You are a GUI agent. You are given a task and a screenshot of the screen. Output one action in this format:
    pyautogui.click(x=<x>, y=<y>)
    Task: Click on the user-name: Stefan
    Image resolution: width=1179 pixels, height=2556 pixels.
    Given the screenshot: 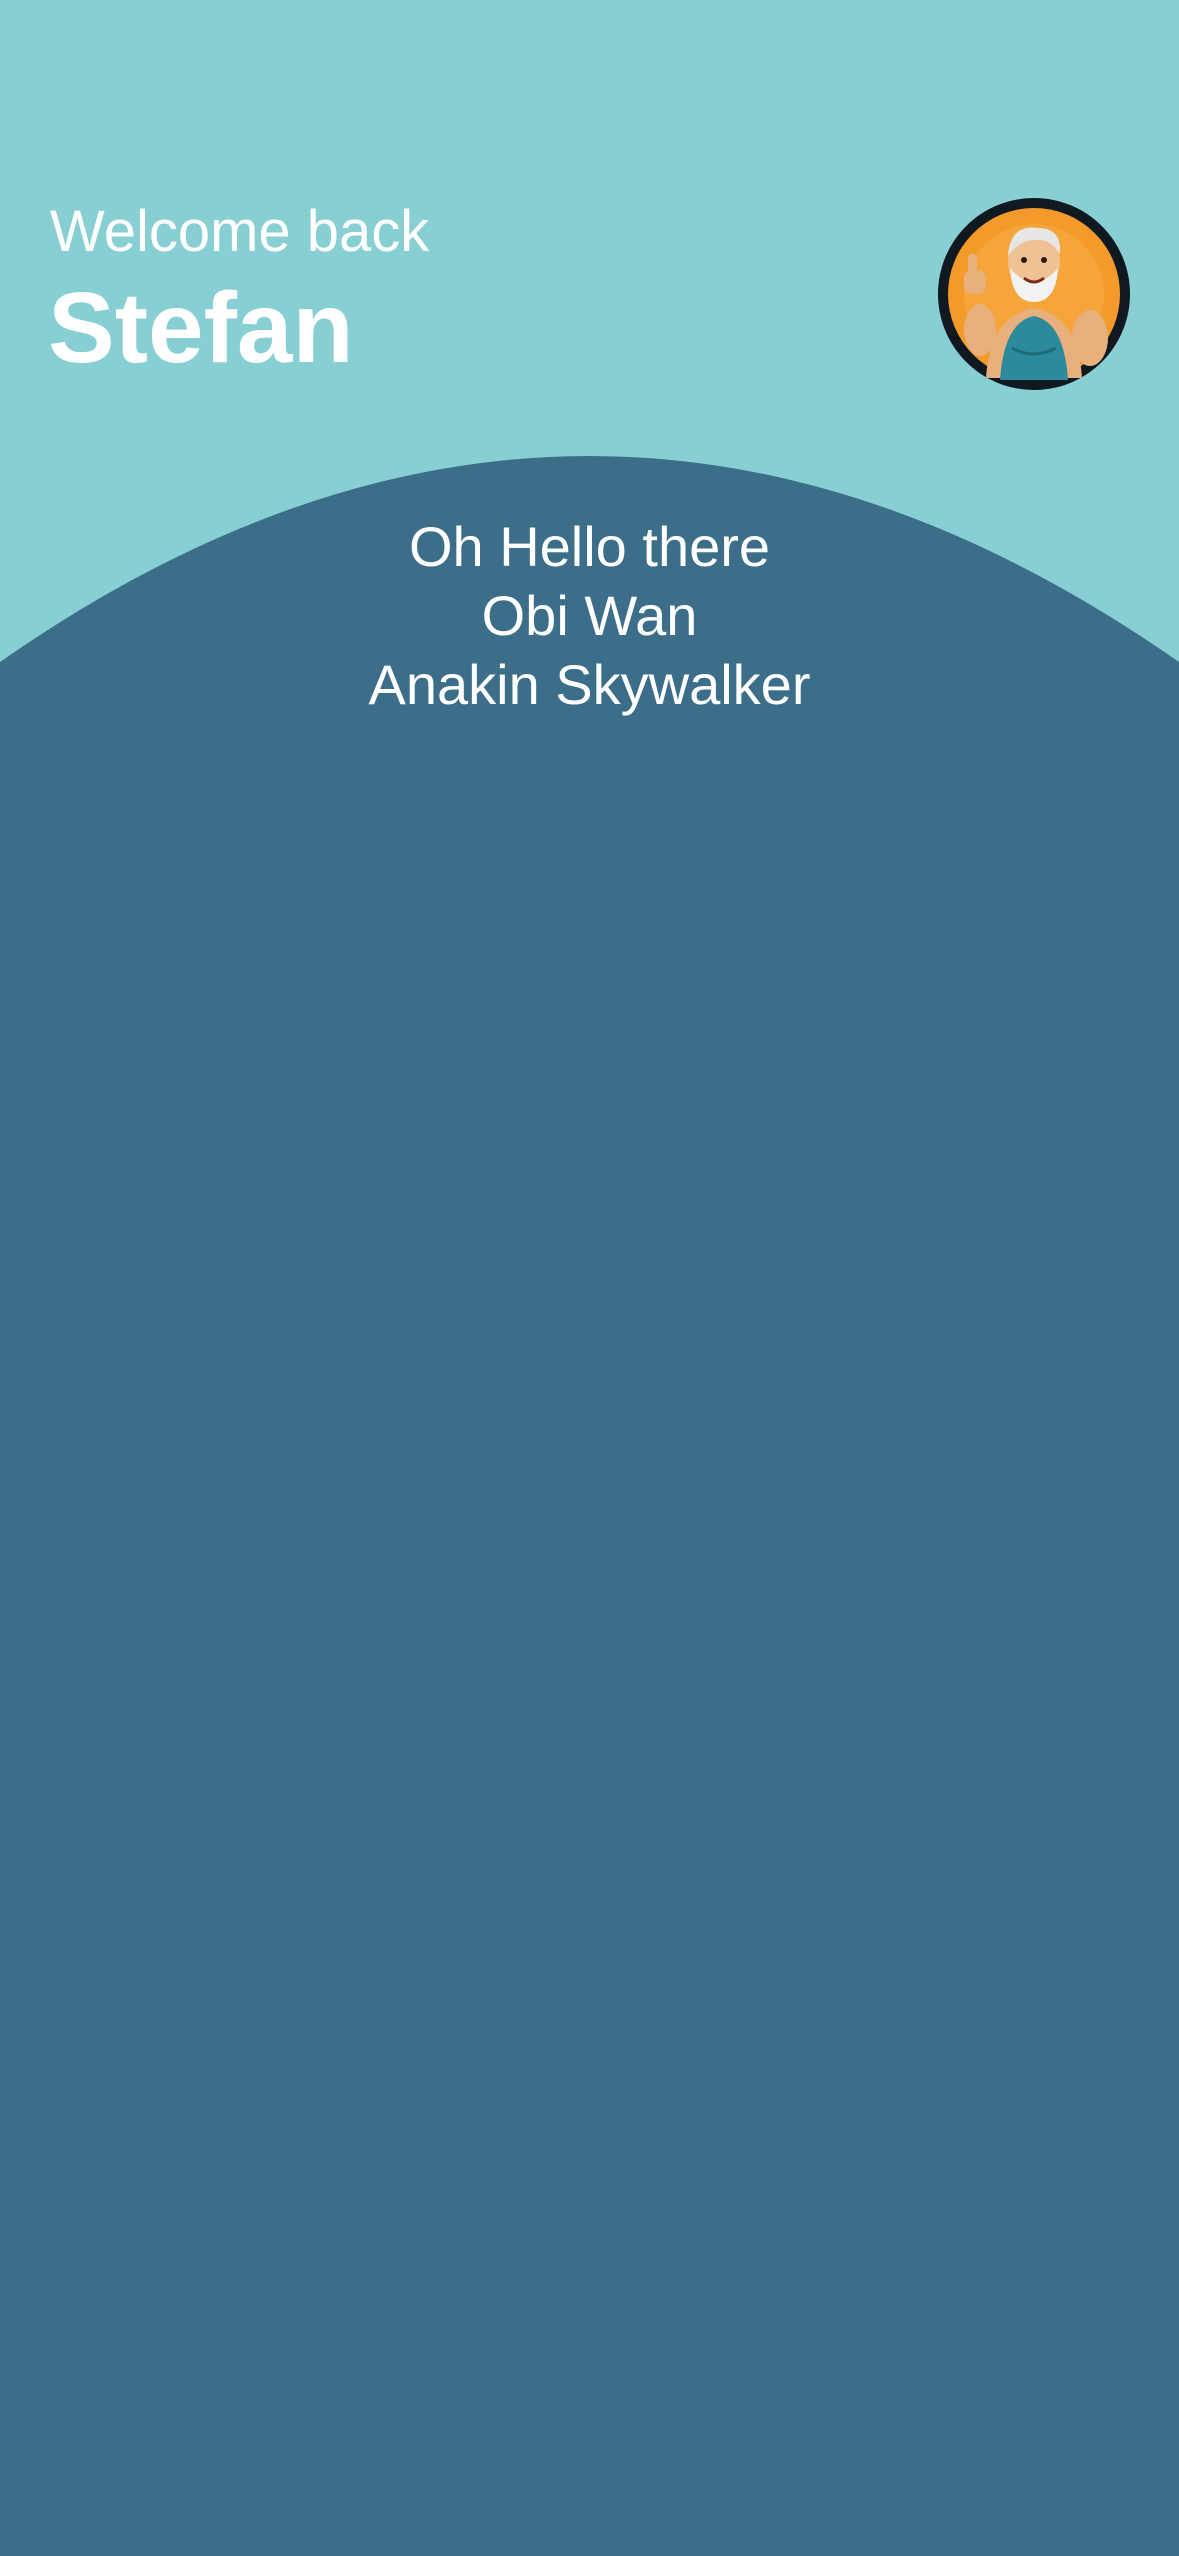 What is the action you would take?
    pyautogui.click(x=201, y=328)
    